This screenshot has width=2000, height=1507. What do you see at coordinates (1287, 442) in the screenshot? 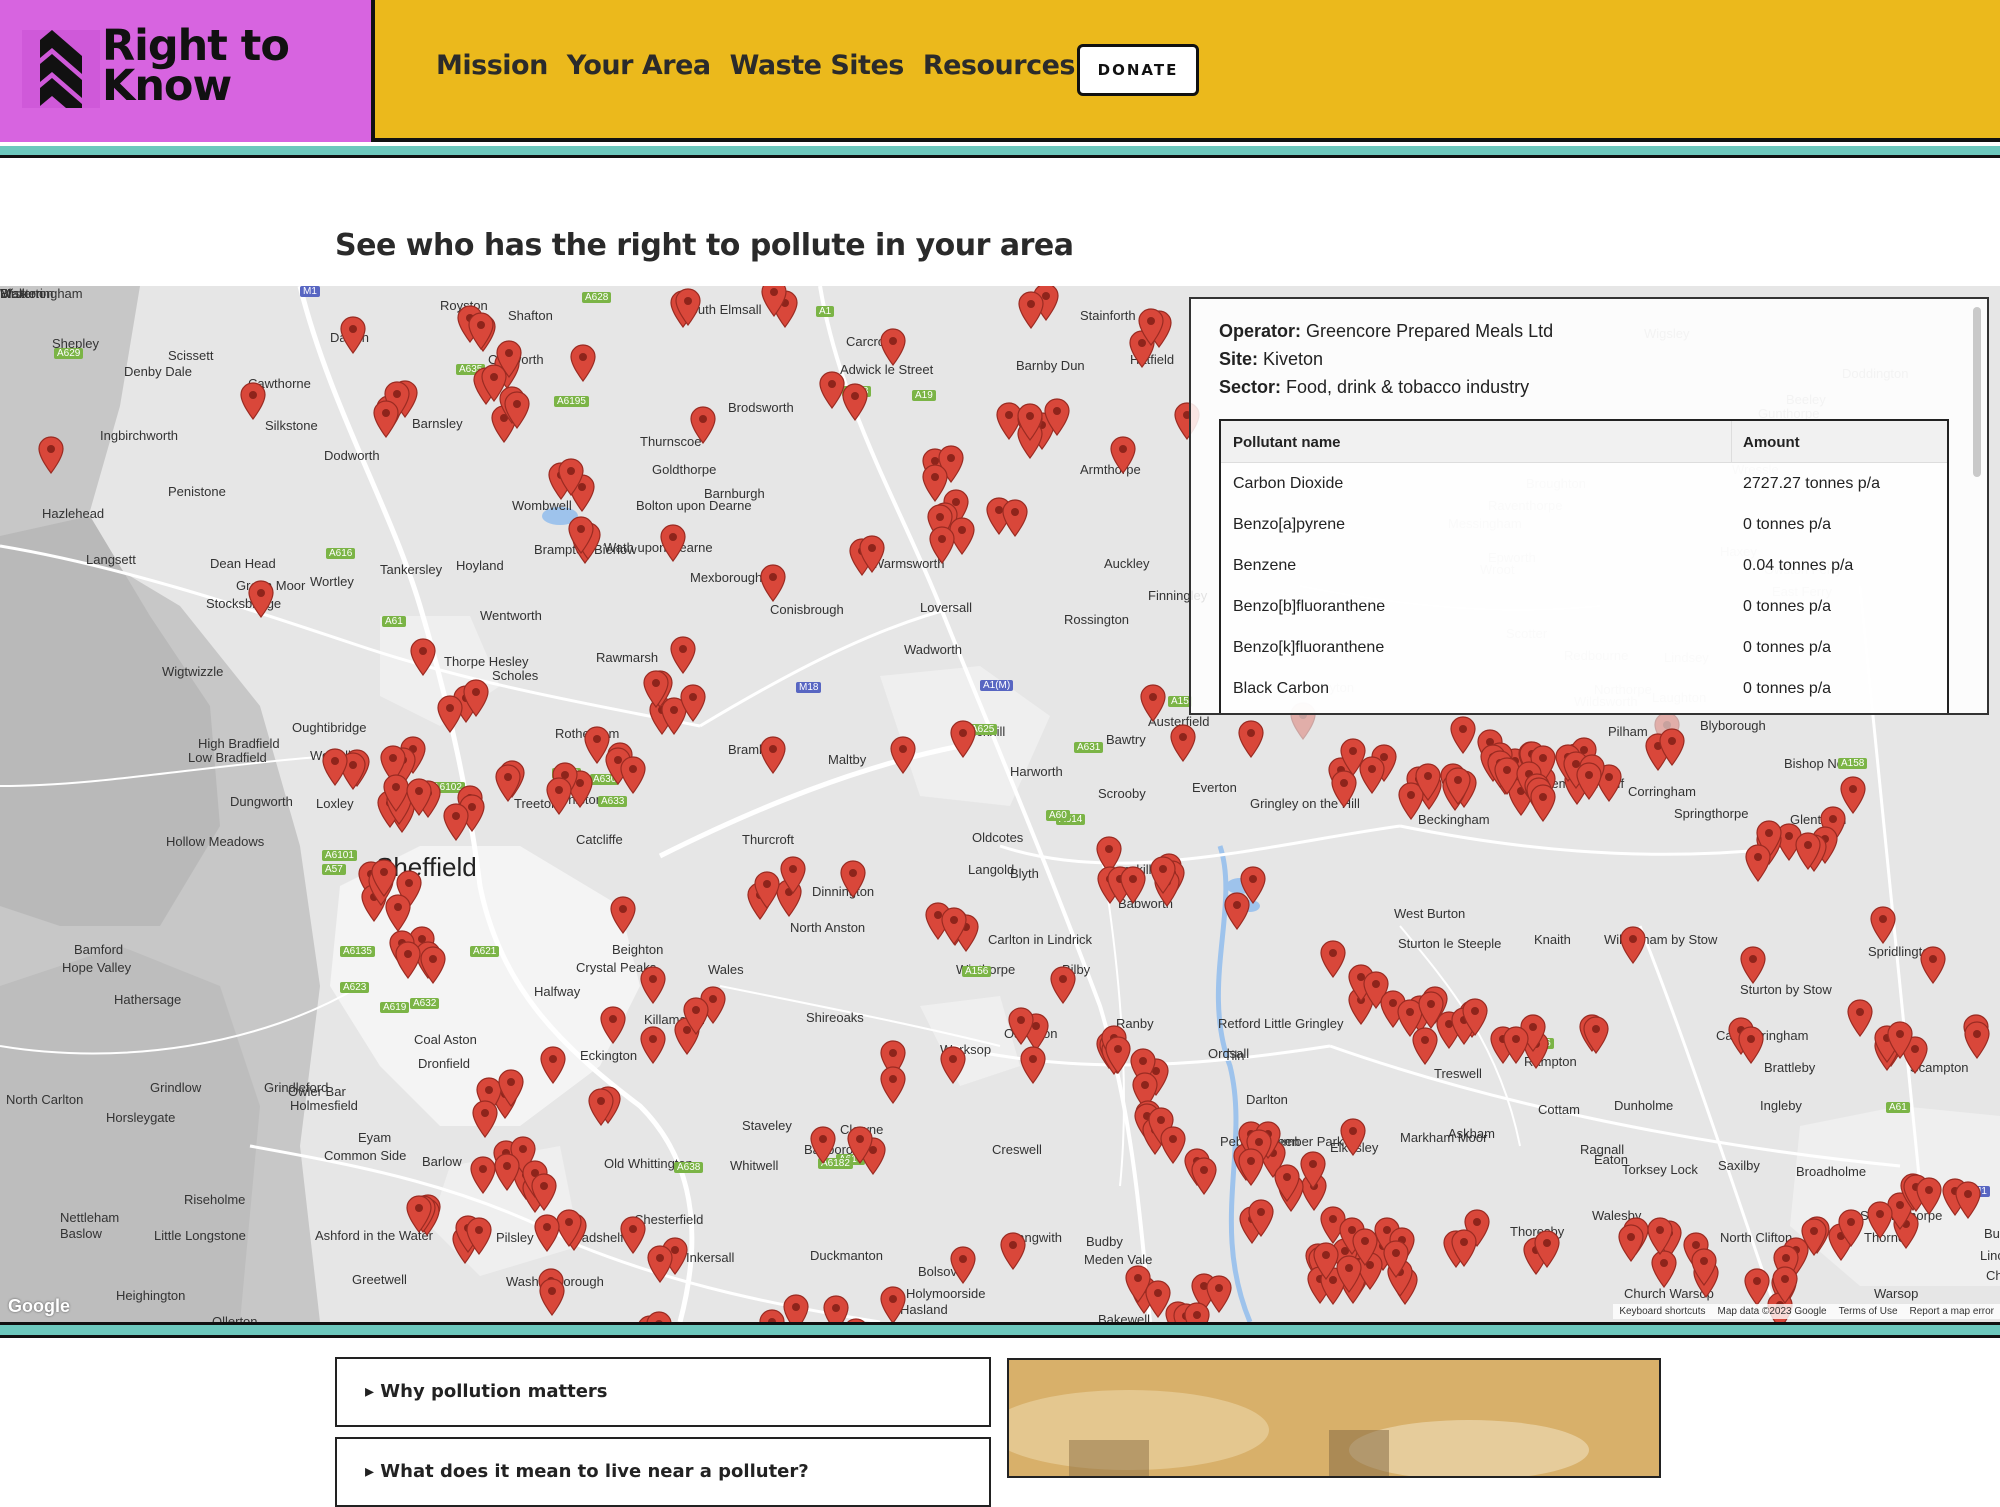
I see `col-pollutant-name: Pollutant name` at bounding box center [1287, 442].